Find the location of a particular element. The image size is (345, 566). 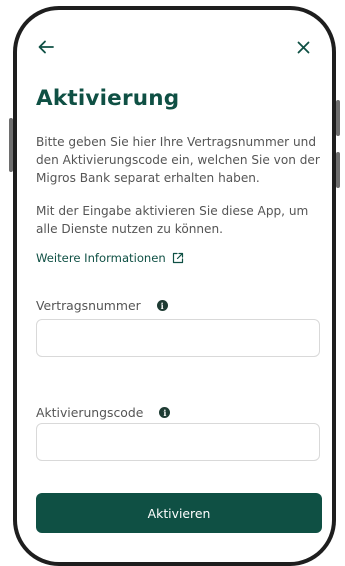

contract-number-input is located at coordinates (178, 338).